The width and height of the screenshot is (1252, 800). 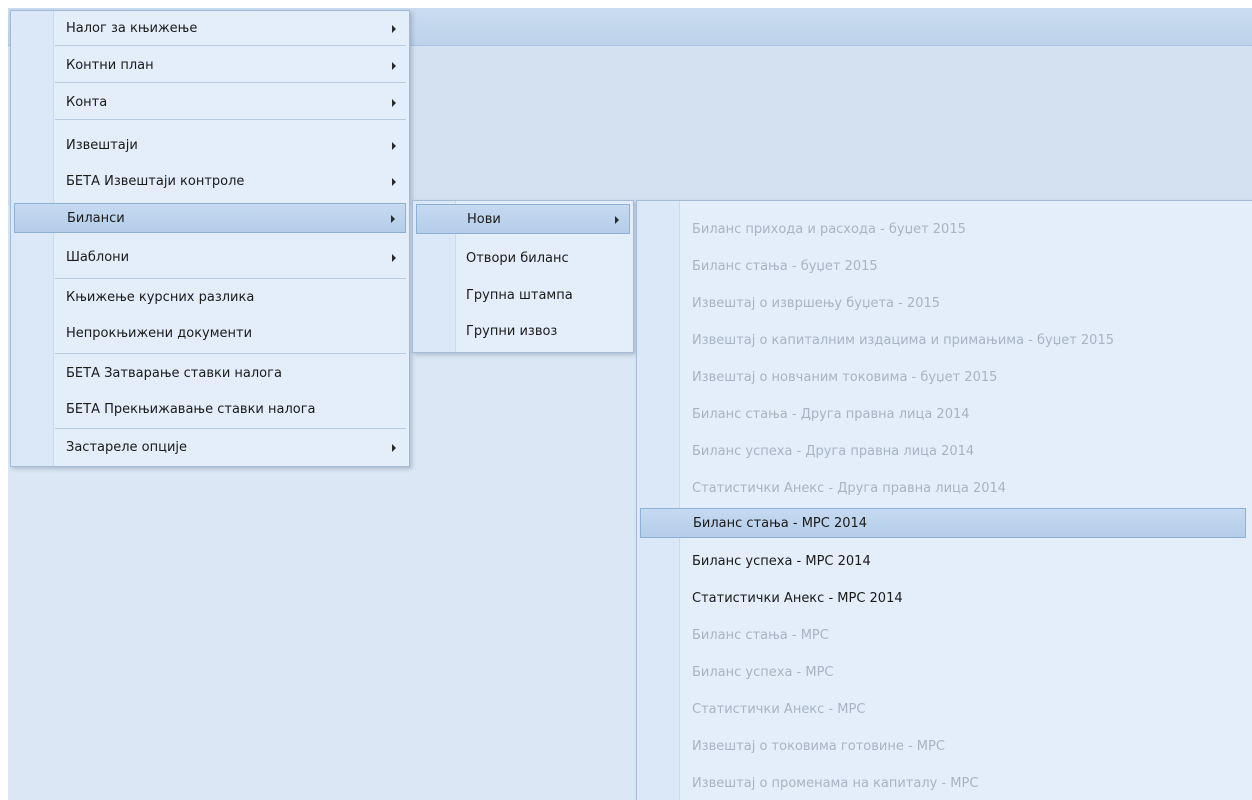 I want to click on menu-item-label: Биланс успеха - МРС, so click(x=763, y=672).